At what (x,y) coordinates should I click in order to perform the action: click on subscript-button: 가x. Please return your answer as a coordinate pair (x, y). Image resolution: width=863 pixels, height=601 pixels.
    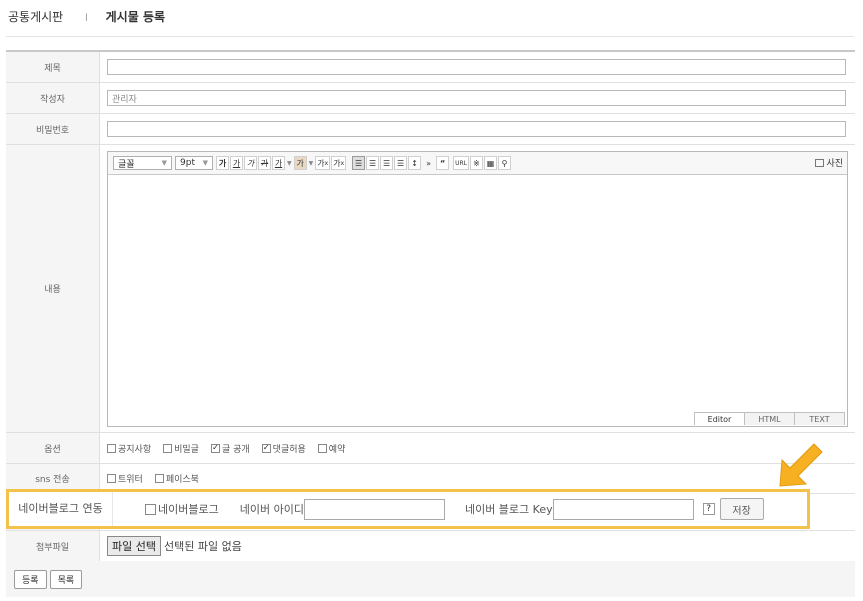
    Looking at the image, I should click on (339, 163).